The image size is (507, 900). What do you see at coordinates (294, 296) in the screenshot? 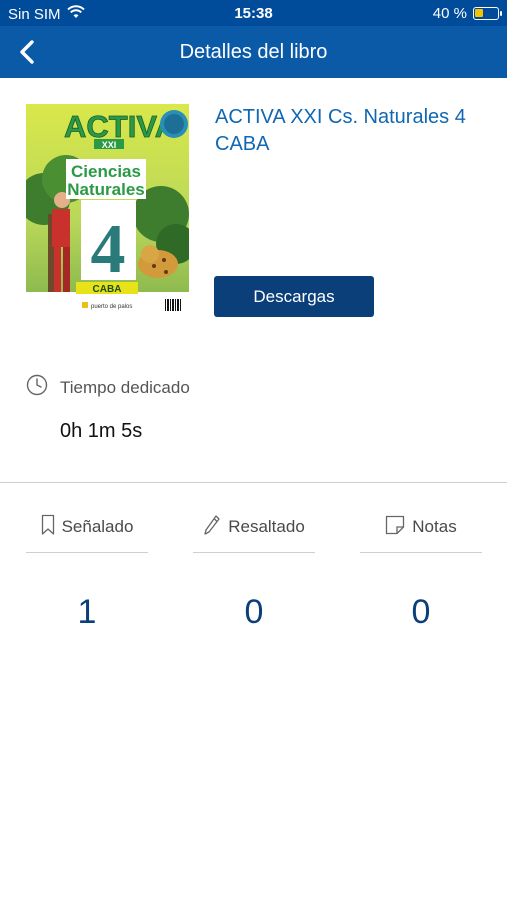
I see `download-button: Descargas` at bounding box center [294, 296].